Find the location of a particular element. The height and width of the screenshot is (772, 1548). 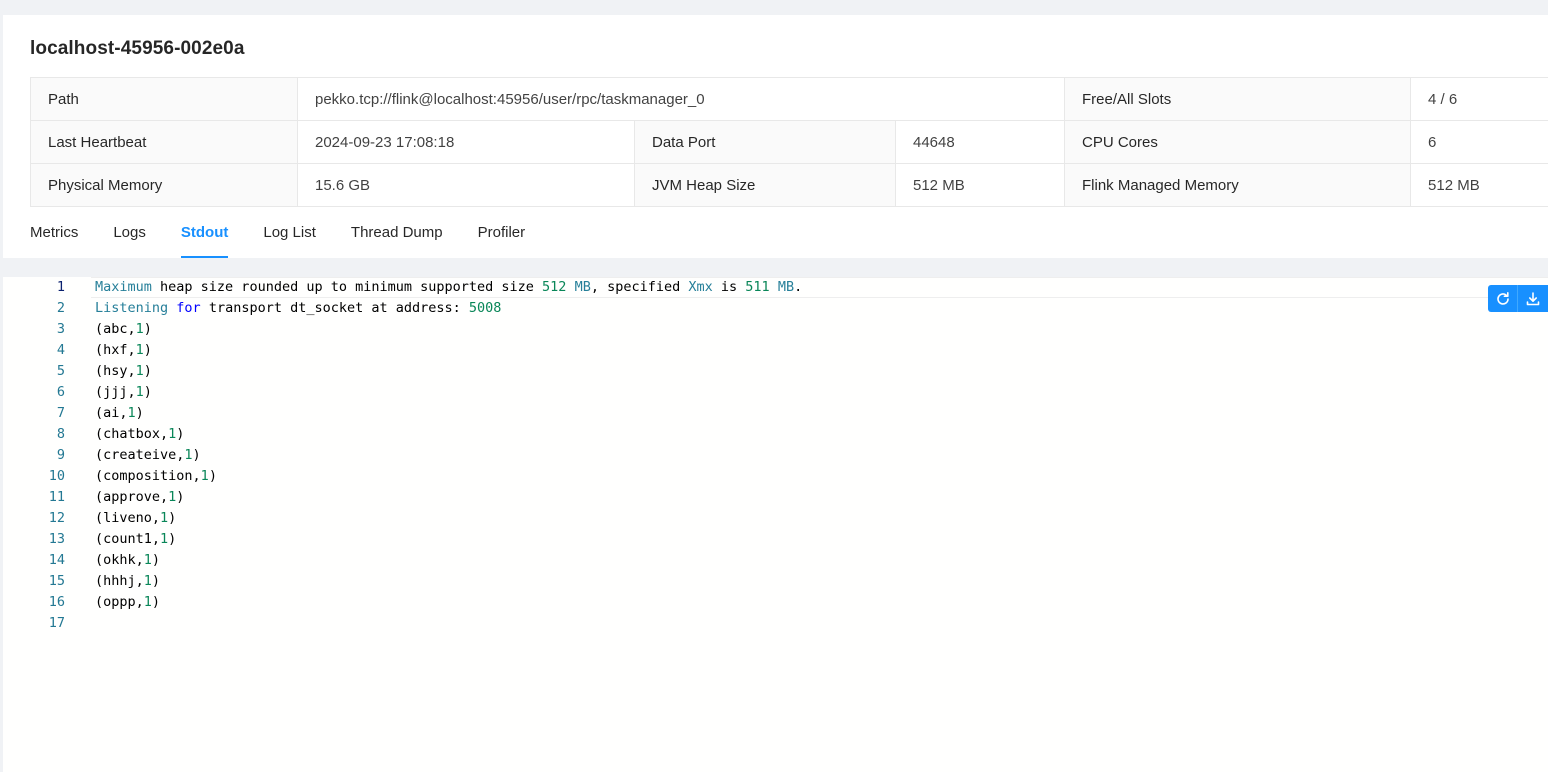

line-number: 7 is located at coordinates (60, 413).